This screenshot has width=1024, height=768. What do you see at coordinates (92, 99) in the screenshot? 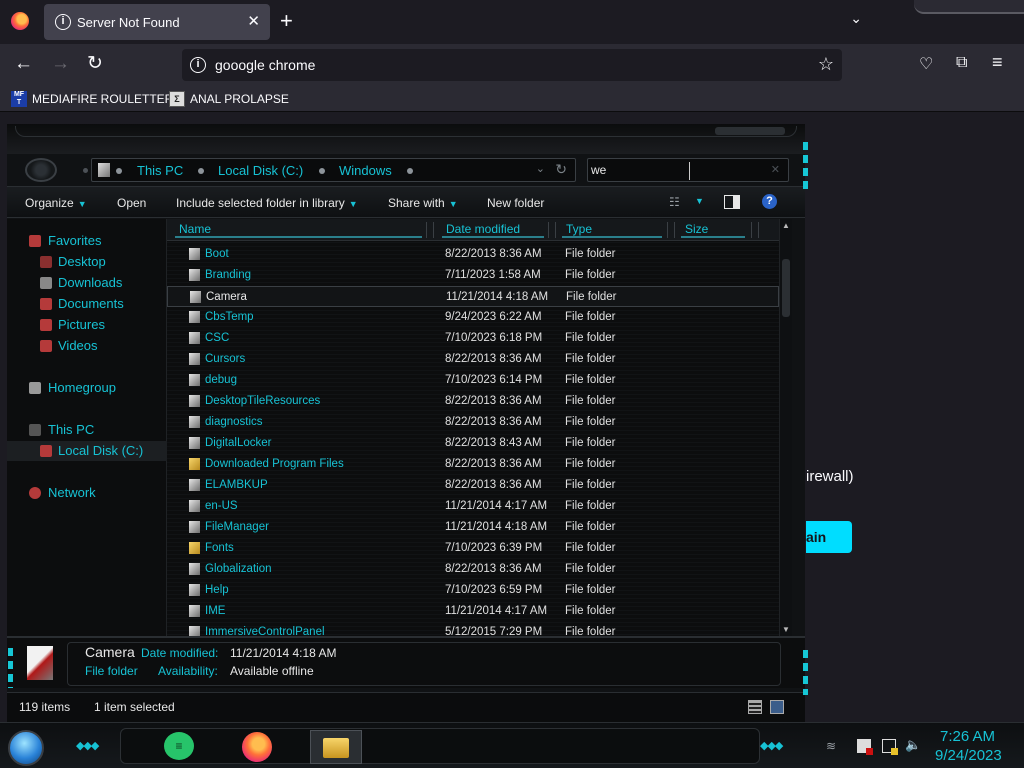
I see `bookmark-item: MF T MEDIAFIRE ROULETTER` at bounding box center [92, 99].